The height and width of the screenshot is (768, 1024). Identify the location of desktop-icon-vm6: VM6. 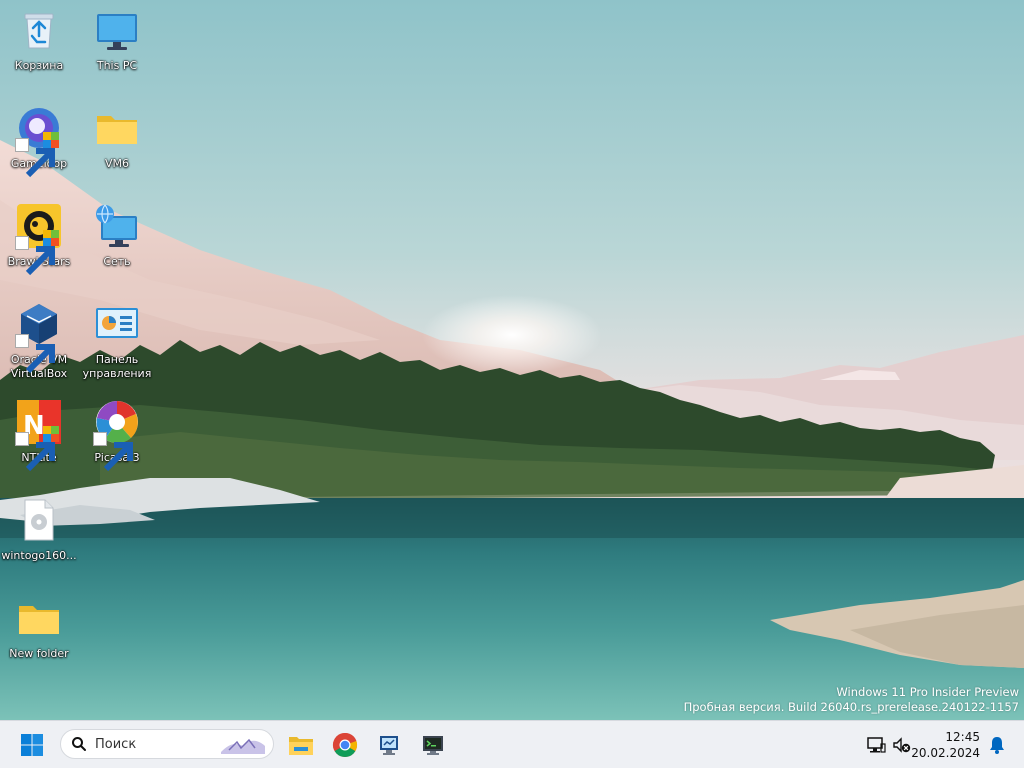
(117, 143).